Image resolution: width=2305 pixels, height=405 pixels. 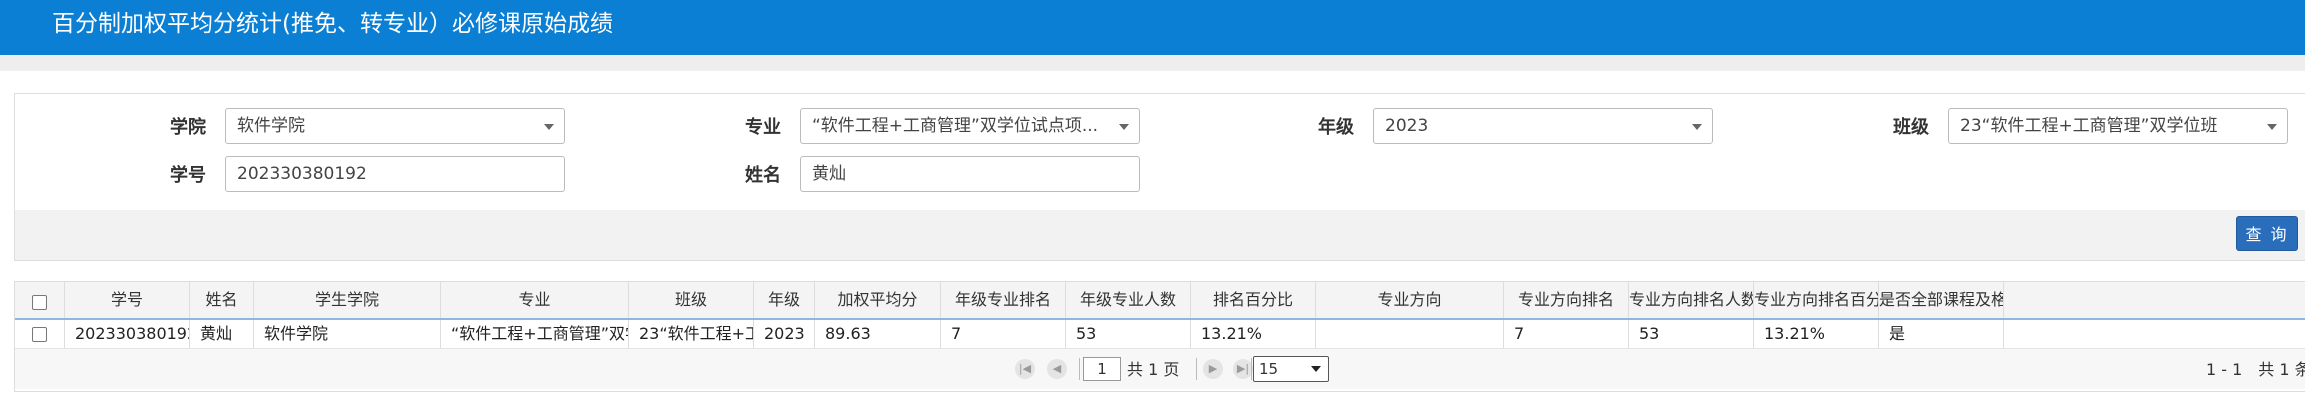 I want to click on header-bar: 百分制加权平均分统计(推免、转专业）必修课原始成绩, so click(x=1152, y=27).